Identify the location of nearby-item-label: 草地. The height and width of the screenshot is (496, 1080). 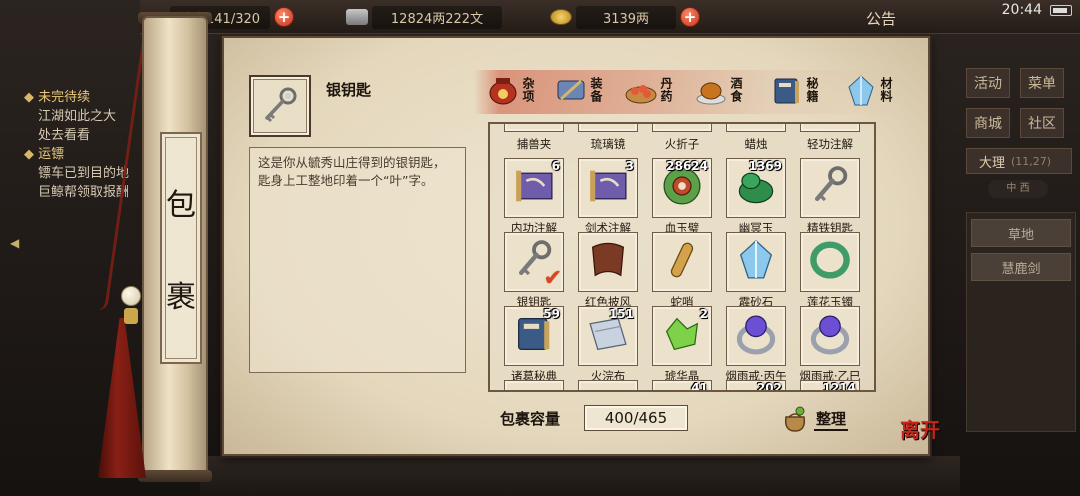
(1020, 235).